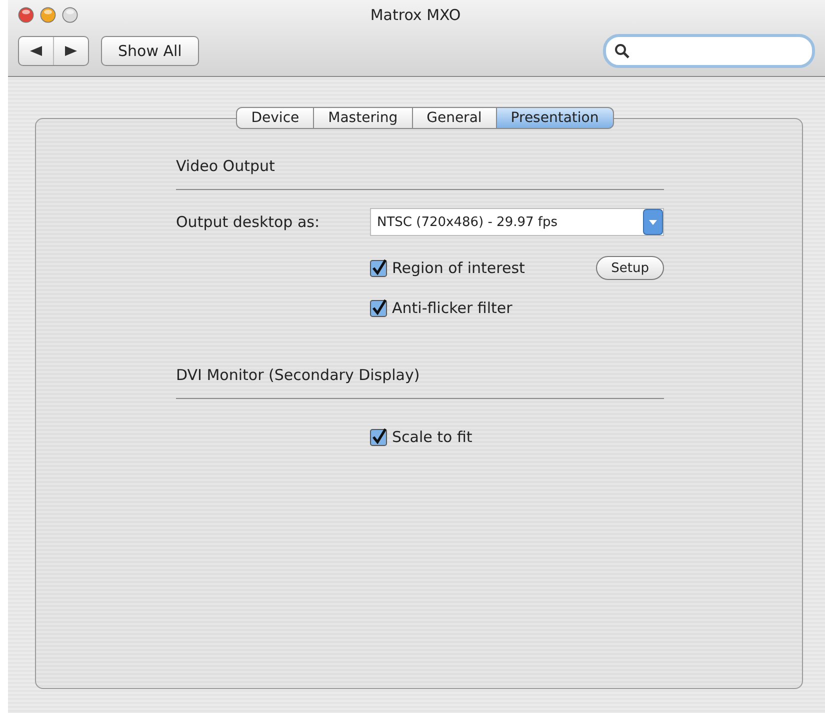  What do you see at coordinates (248, 222) in the screenshot?
I see `field-label: Output desktop as:` at bounding box center [248, 222].